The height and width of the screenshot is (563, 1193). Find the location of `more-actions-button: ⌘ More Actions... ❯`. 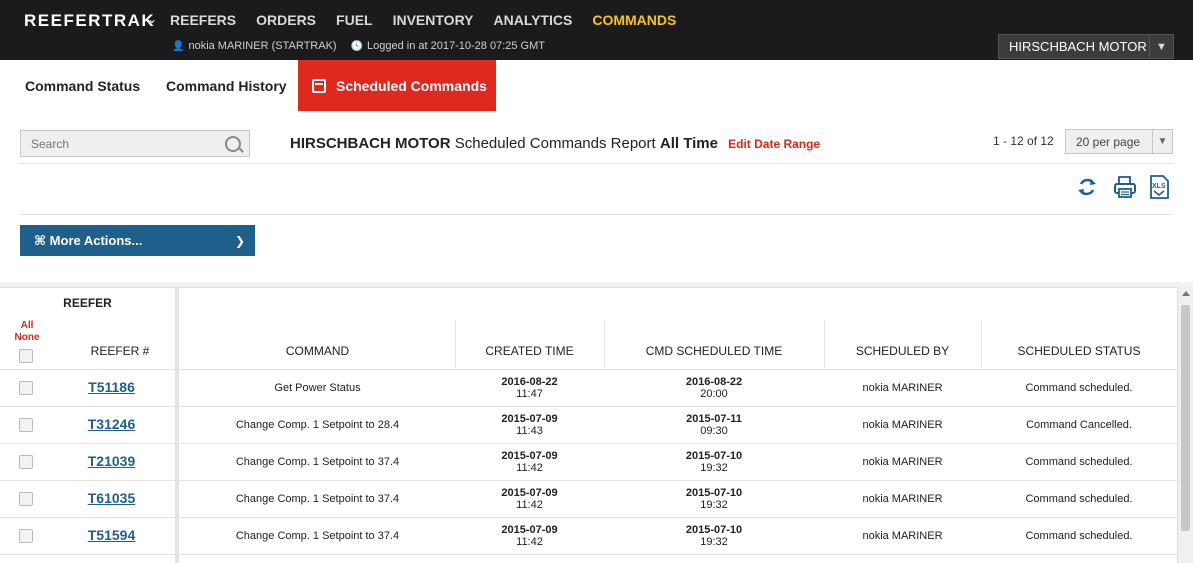

more-actions-button: ⌘ More Actions... ❯ is located at coordinates (137, 240).